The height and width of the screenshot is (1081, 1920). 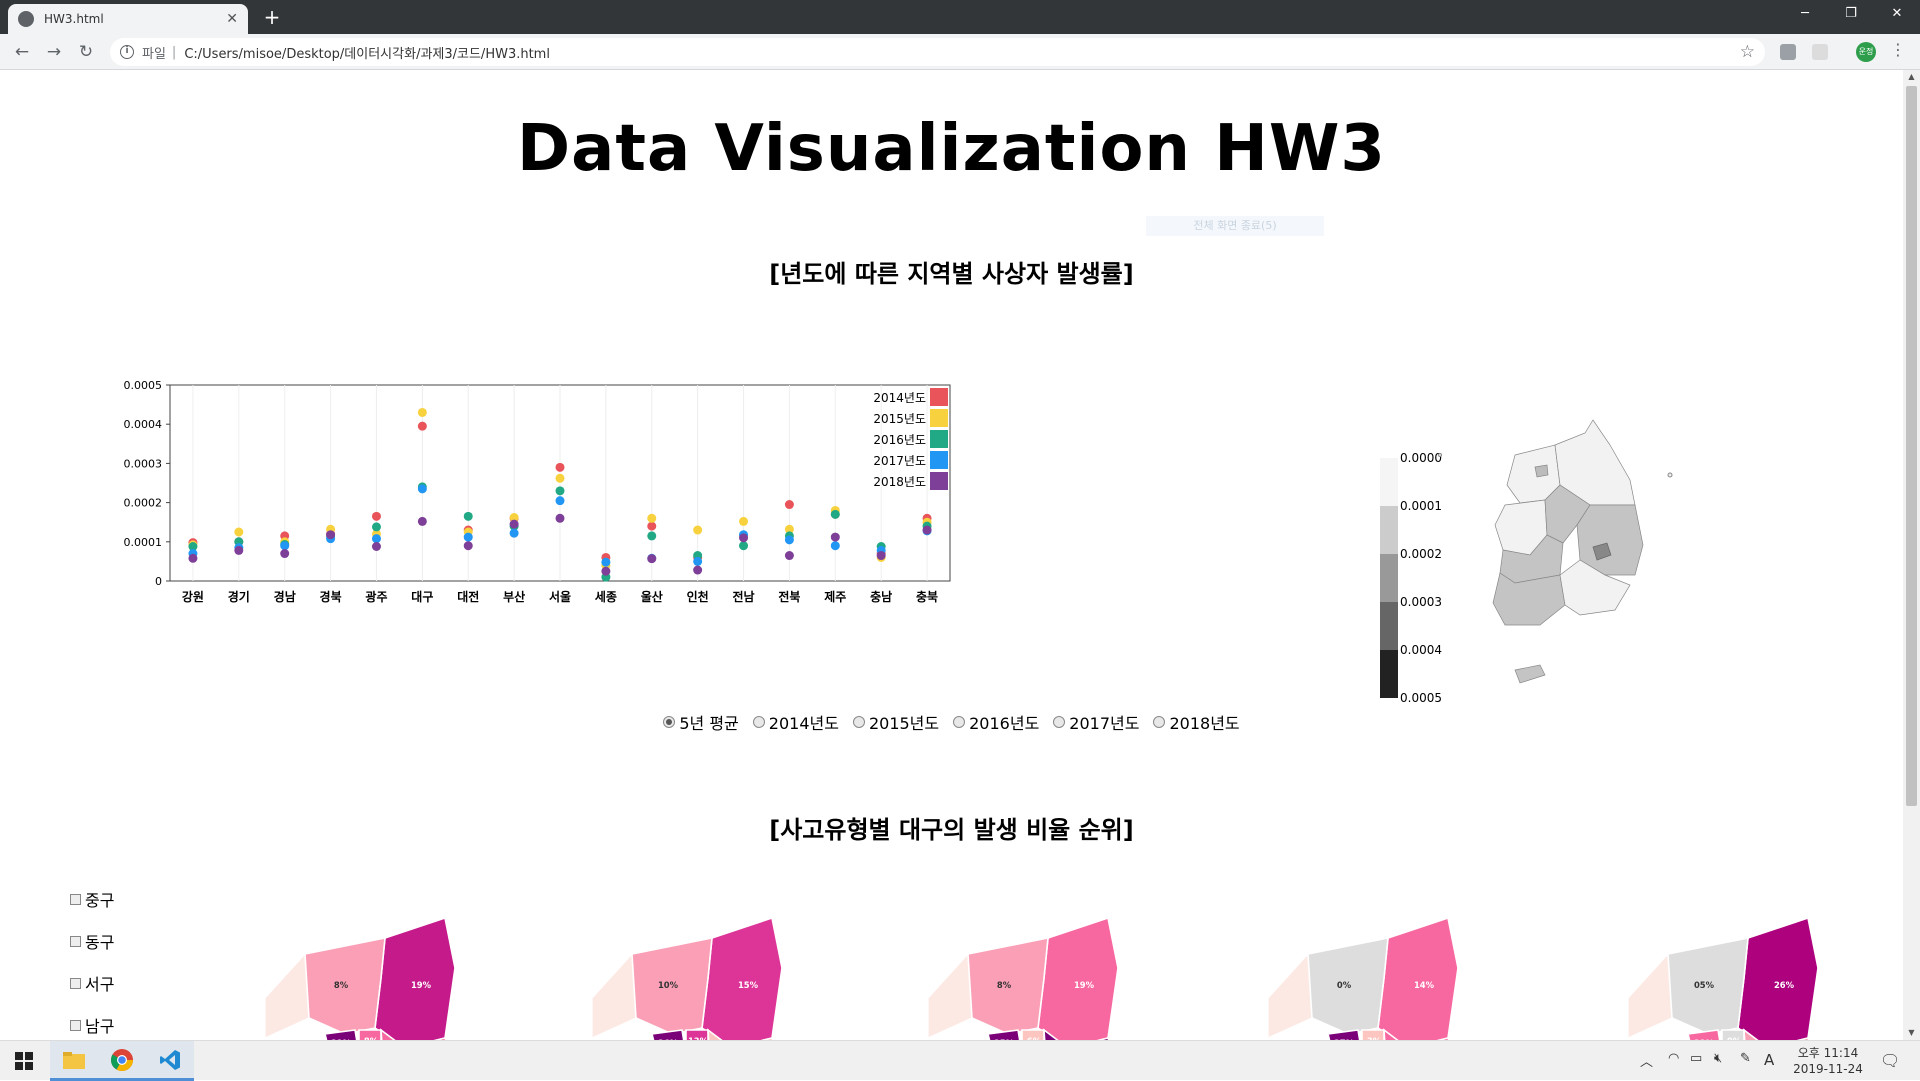 I want to click on network-icon: ◠, so click(x=1673, y=1058).